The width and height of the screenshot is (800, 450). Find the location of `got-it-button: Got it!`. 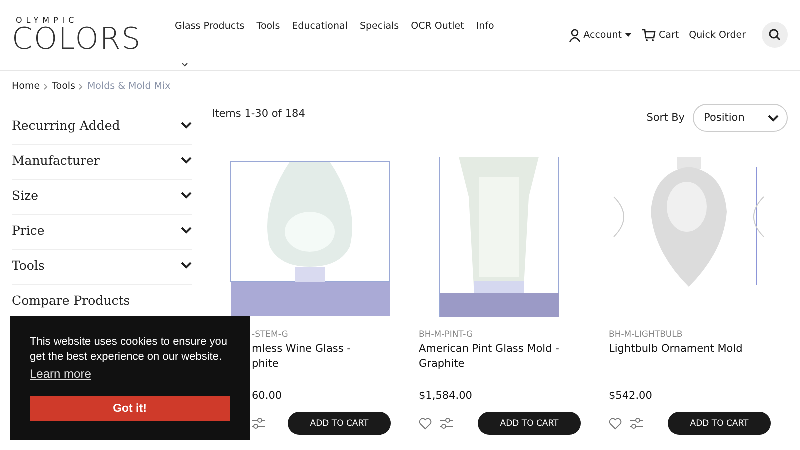

got-it-button: Got it! is located at coordinates (130, 408).